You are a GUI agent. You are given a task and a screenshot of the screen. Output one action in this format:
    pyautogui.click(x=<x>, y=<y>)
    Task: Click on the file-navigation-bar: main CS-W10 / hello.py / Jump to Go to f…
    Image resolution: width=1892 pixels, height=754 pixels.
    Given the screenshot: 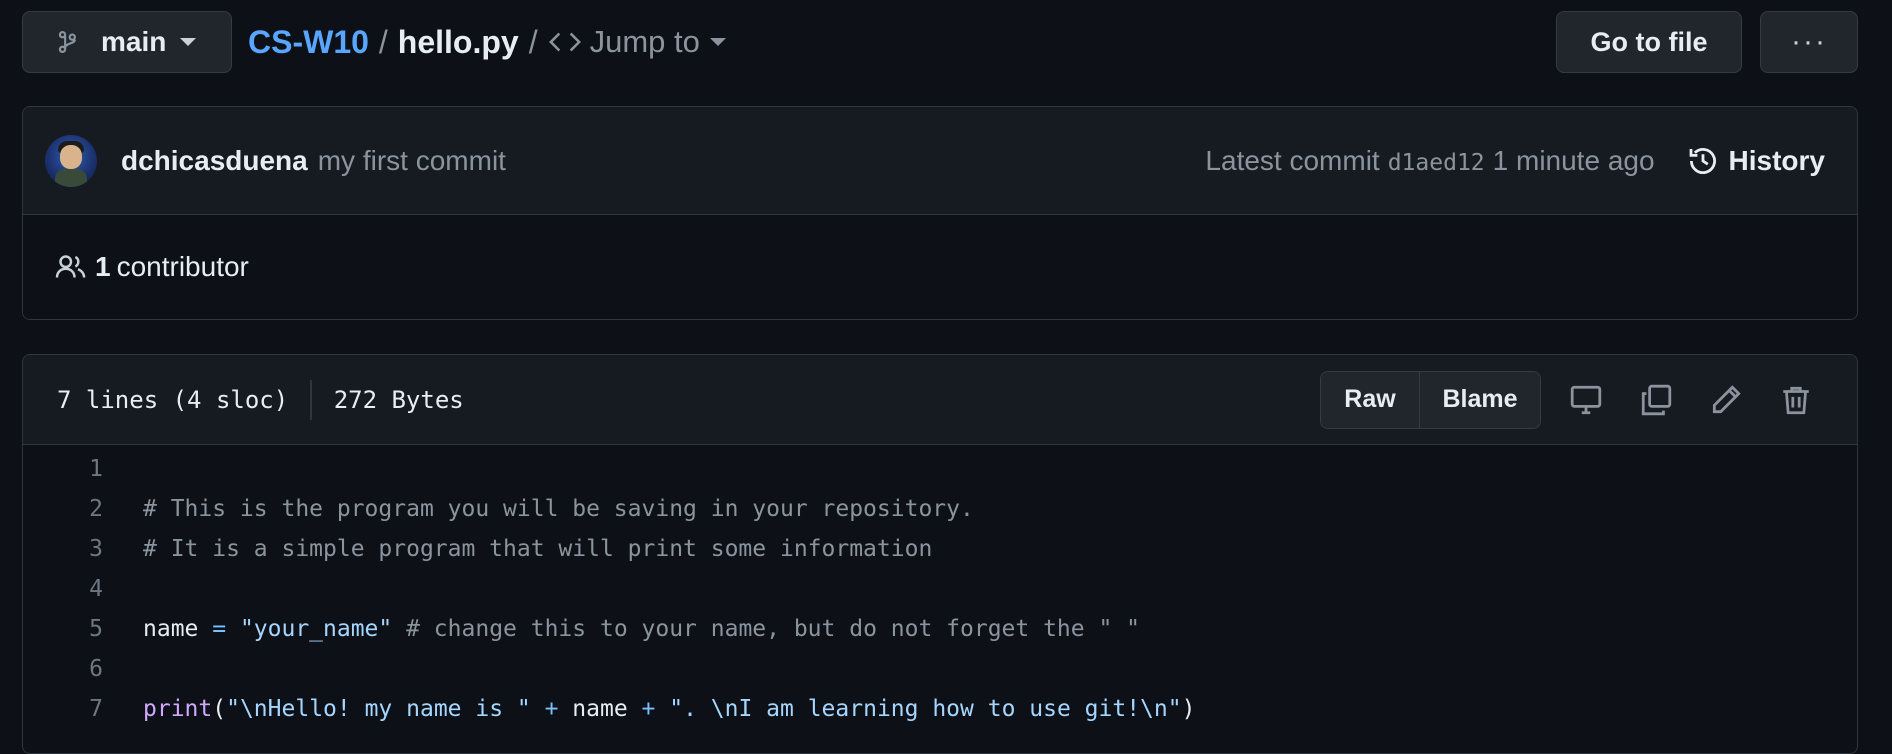 What is the action you would take?
    pyautogui.click(x=940, y=42)
    